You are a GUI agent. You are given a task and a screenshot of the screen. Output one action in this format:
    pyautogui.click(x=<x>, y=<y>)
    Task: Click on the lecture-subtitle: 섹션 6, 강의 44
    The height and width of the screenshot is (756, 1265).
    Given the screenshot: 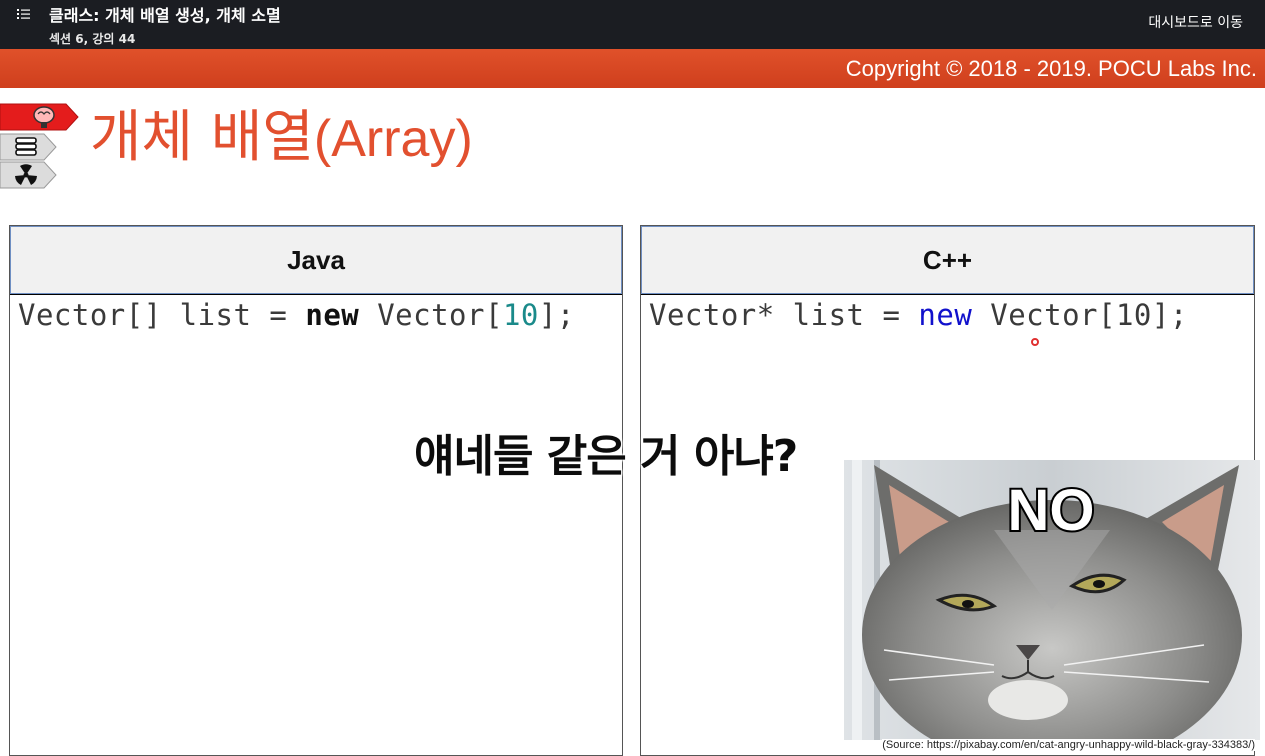 What is the action you would take?
    pyautogui.click(x=92, y=39)
    